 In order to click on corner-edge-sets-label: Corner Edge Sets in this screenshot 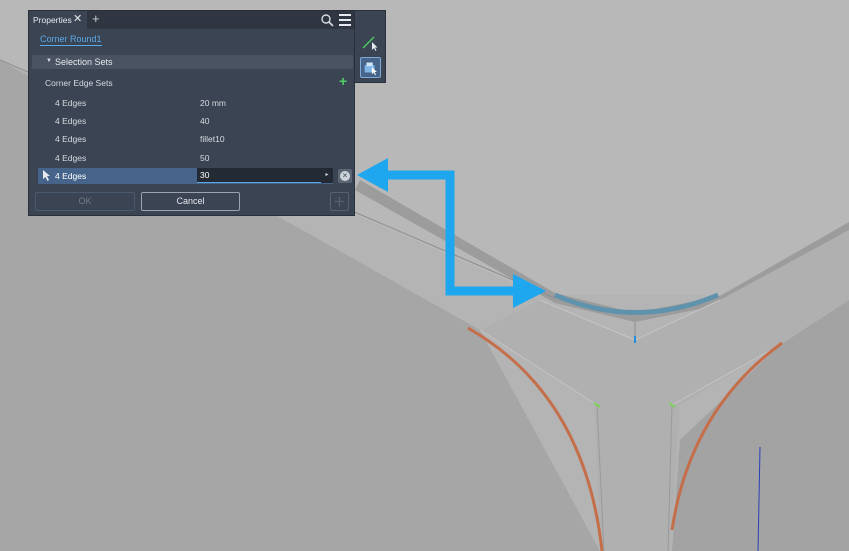, I will do `click(79, 83)`.